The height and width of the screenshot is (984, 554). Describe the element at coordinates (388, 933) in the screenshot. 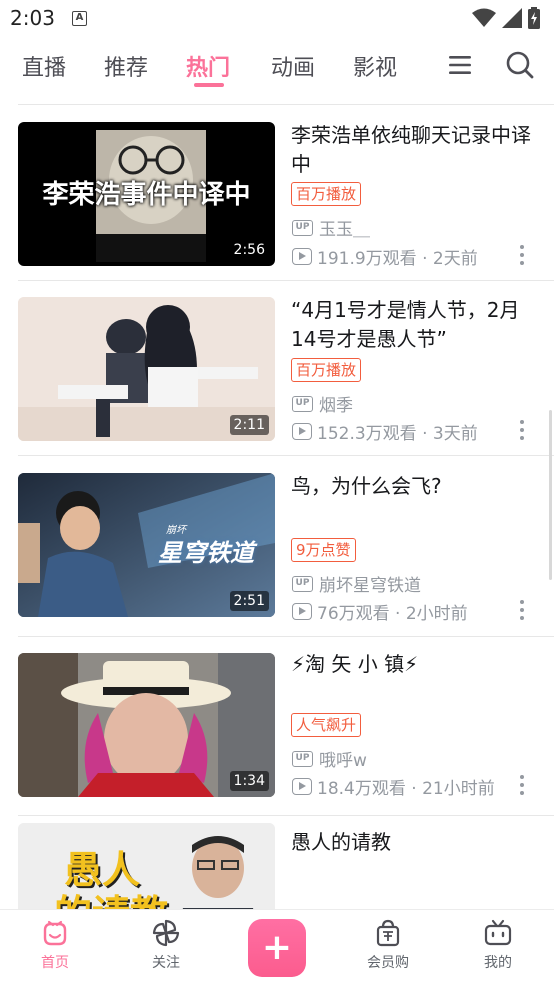

I see `shopping-bag-icon` at that location.